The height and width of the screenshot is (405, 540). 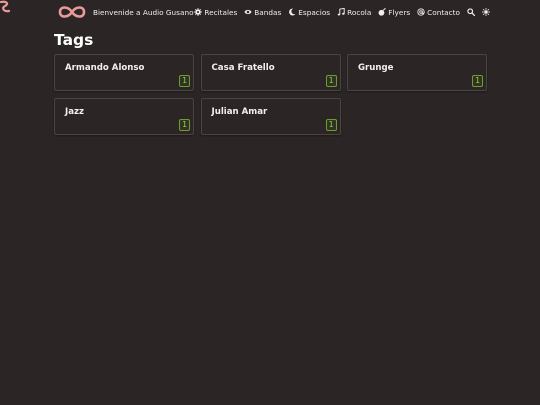 What do you see at coordinates (248, 12) in the screenshot?
I see `eye-icon` at bounding box center [248, 12].